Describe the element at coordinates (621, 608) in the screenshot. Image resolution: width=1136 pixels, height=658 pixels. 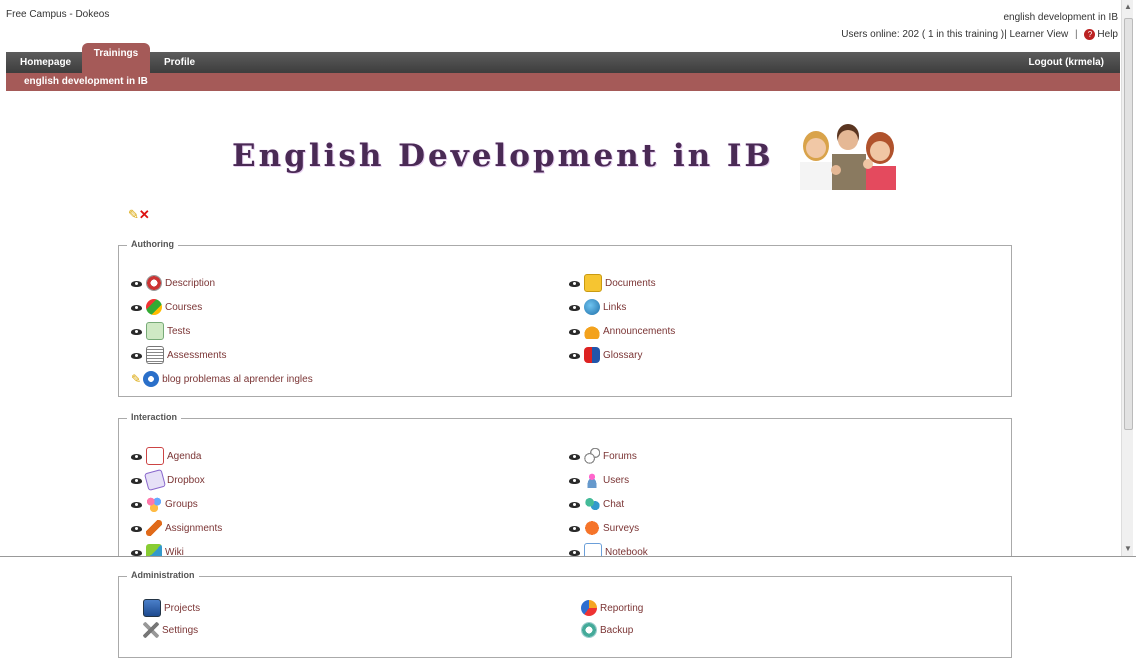
I see `reporting-link: Reporting` at that location.